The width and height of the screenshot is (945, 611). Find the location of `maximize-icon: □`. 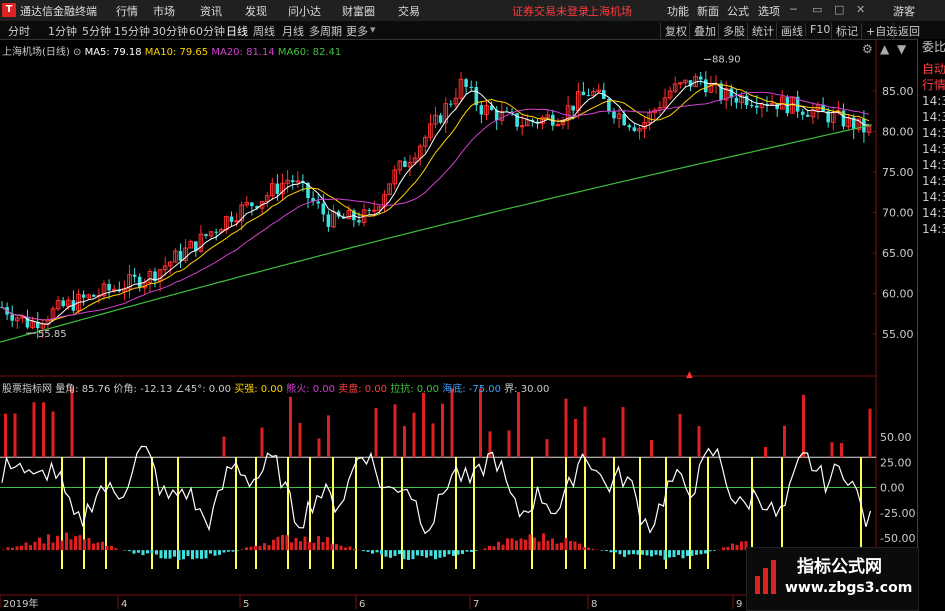

maximize-icon: □ is located at coordinates (839, 9).